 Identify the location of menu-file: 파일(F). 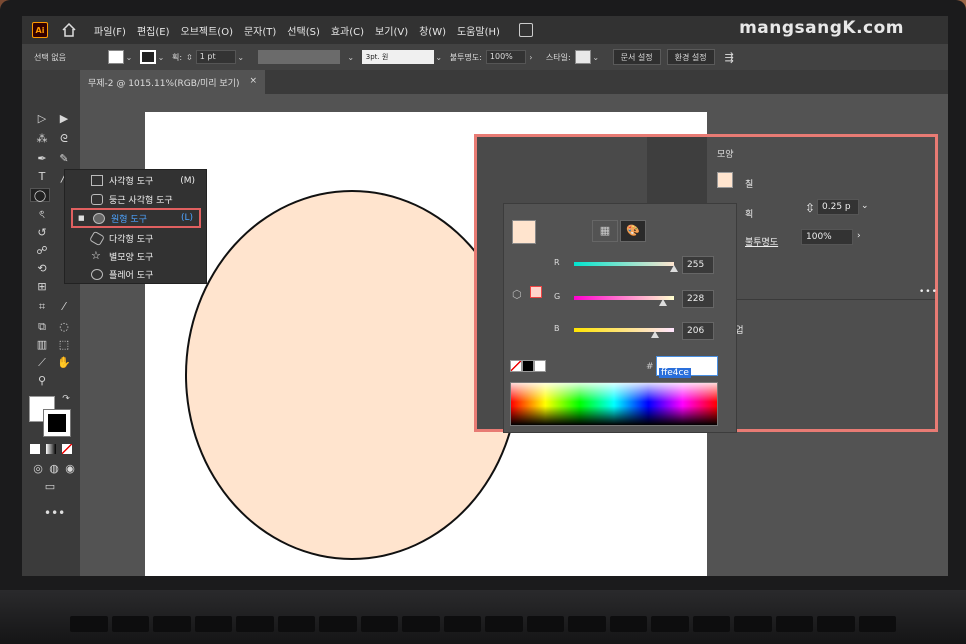
(110, 30).